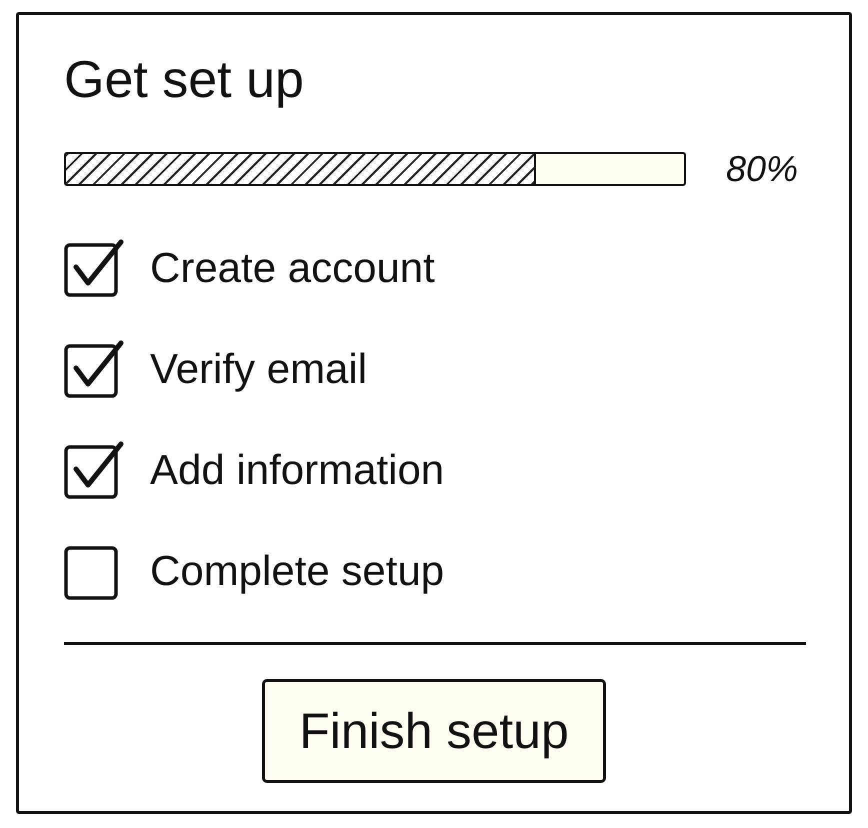 The image size is (868, 828). Describe the element at coordinates (762, 169) in the screenshot. I see `progress-percent: 80%` at that location.